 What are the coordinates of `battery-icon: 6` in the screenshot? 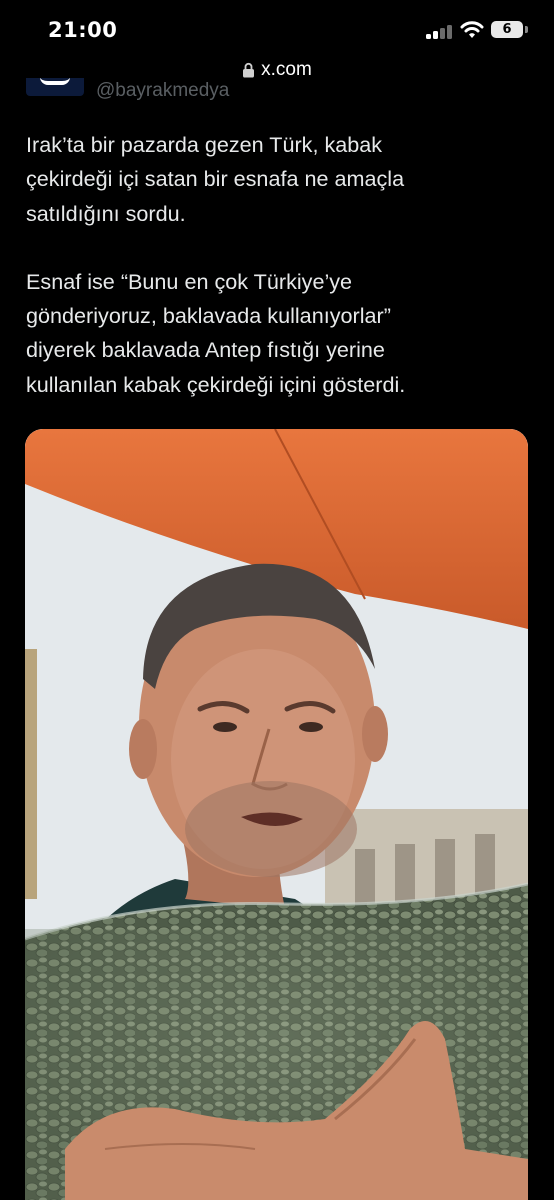 It's located at (507, 29).